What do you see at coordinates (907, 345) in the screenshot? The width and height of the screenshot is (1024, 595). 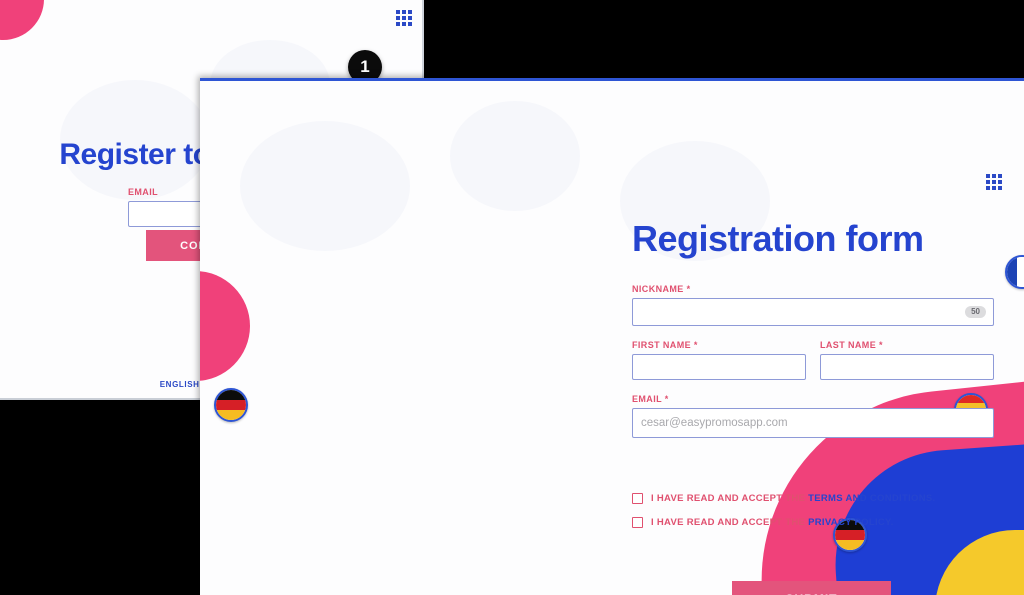 I see `last-name-label: LAST NAME *` at bounding box center [907, 345].